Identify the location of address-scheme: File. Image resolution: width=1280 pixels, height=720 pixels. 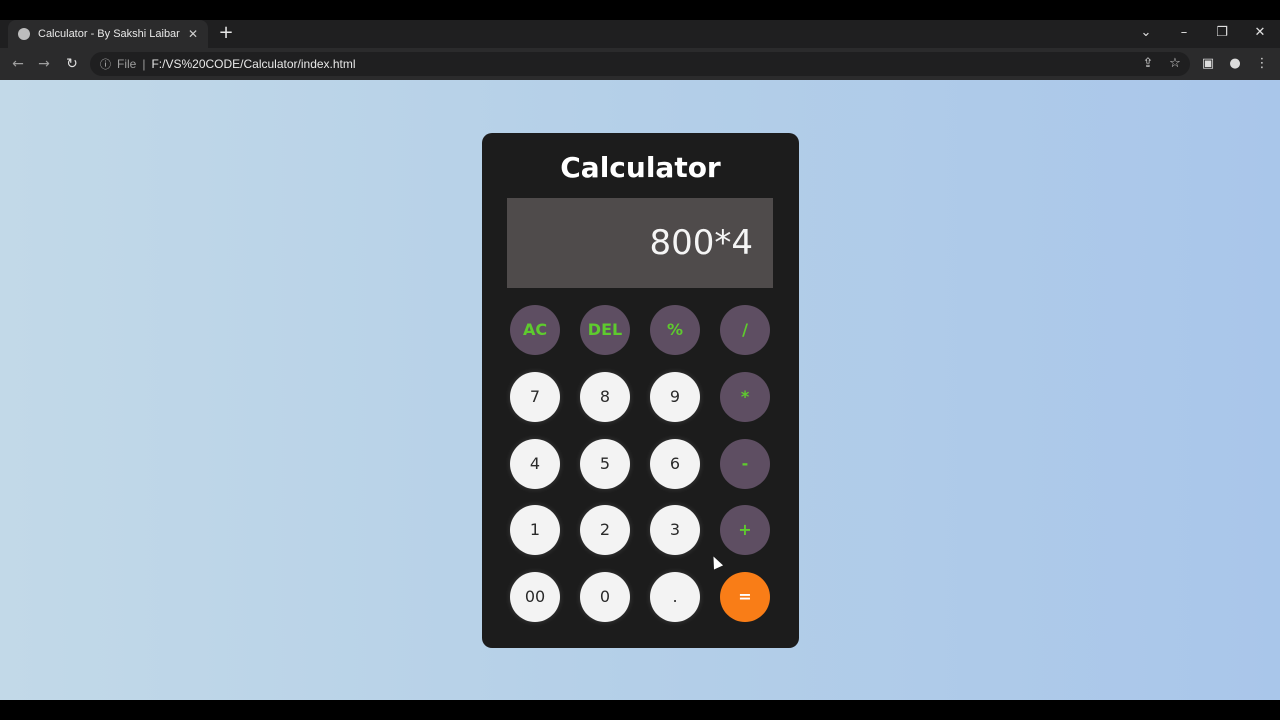
(127, 64).